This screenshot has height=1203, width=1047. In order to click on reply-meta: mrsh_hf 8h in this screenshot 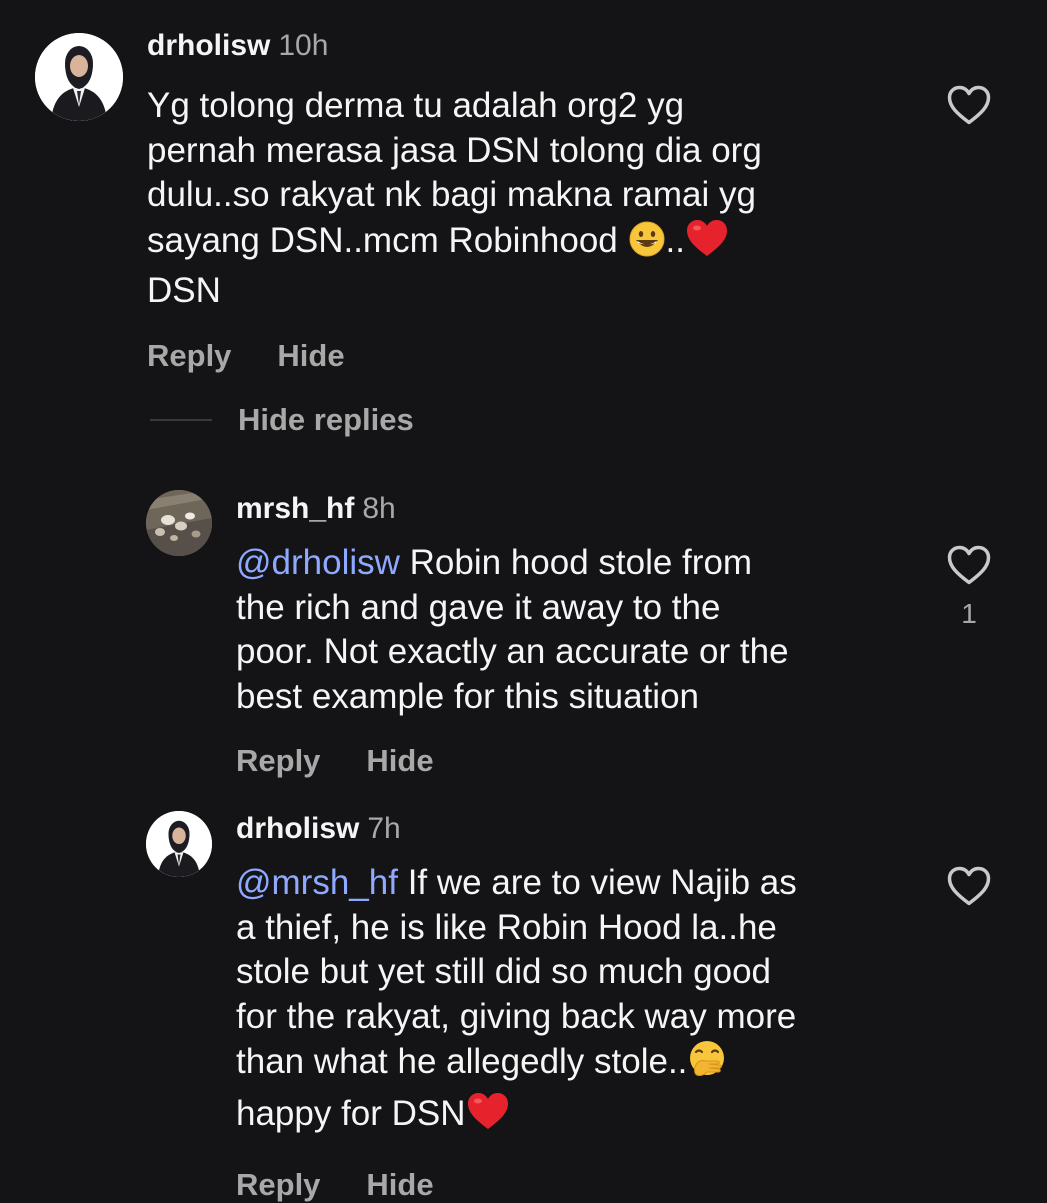, I will do `click(586, 509)`.